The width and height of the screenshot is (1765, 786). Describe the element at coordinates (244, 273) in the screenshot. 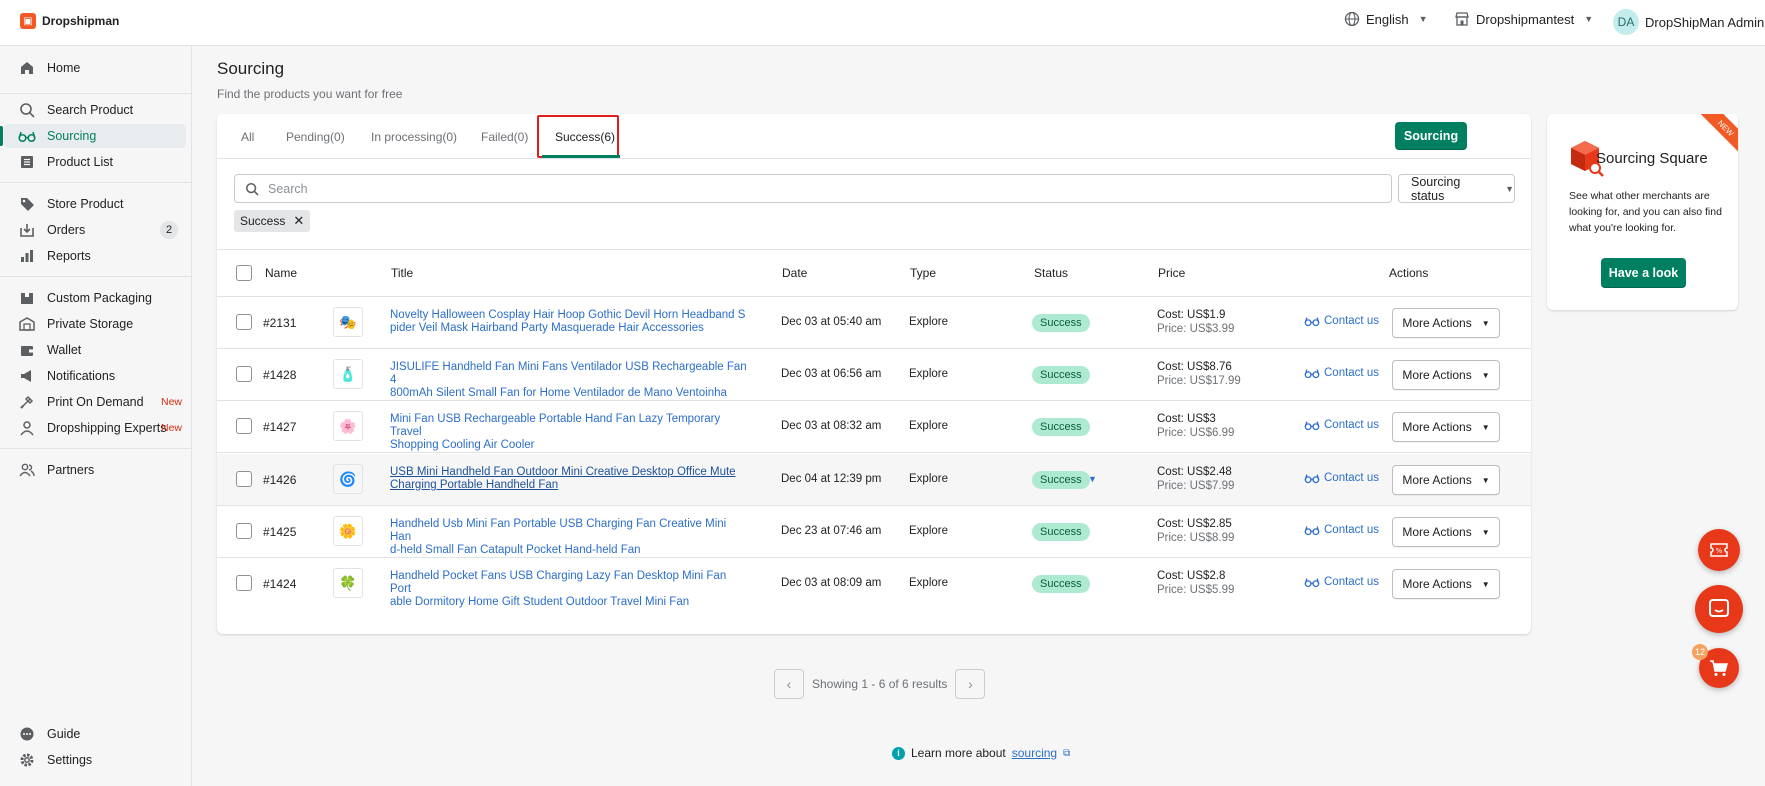

I see `select-all-checkbox` at that location.